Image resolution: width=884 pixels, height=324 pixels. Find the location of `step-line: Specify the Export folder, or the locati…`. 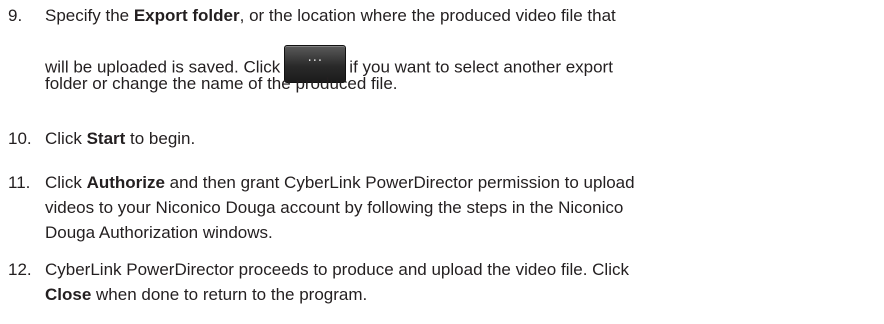

step-line: Specify the Export folder, or the locati… is located at coordinates (330, 16).